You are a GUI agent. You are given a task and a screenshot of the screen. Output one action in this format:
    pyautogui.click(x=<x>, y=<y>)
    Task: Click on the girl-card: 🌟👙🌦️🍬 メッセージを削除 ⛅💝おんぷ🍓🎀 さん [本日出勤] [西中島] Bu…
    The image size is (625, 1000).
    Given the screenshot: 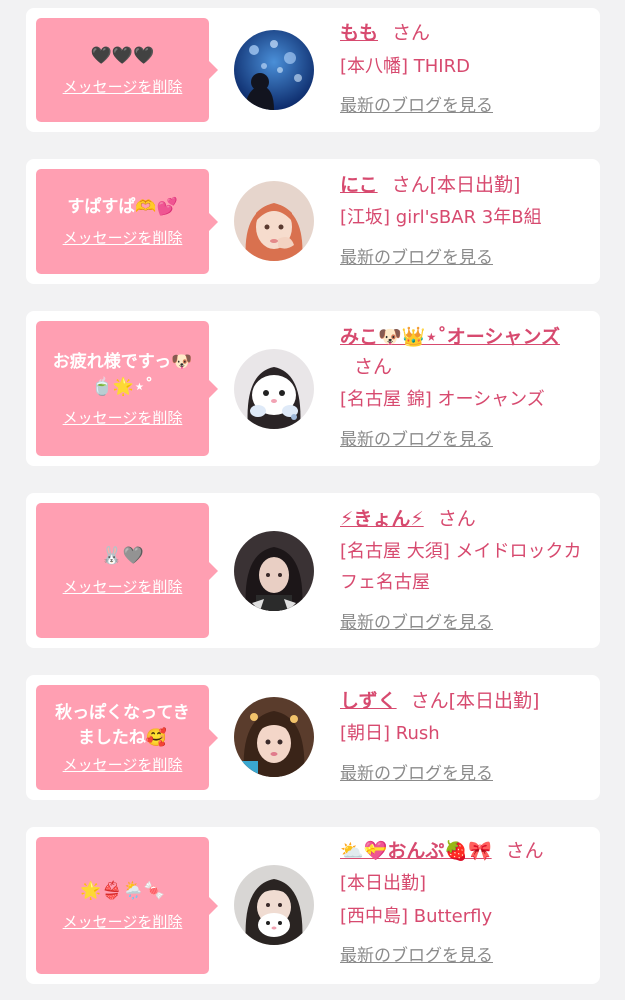 What is the action you would take?
    pyautogui.click(x=313, y=905)
    